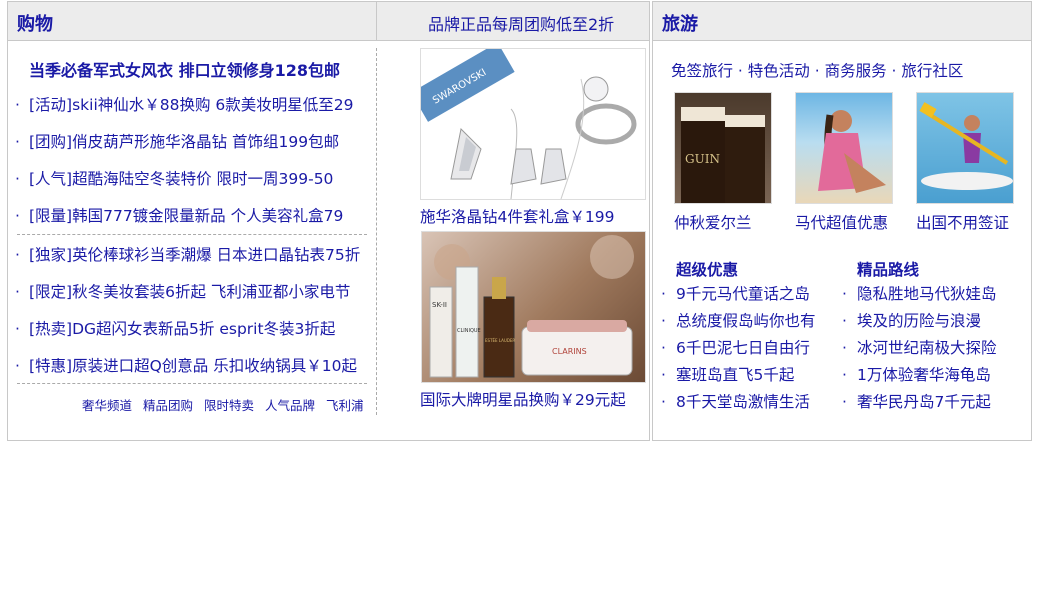  Describe the element at coordinates (523, 399) in the screenshot. I see `promo-cosmetics-caption: 国际大牌明星品换购￥29元起` at that location.